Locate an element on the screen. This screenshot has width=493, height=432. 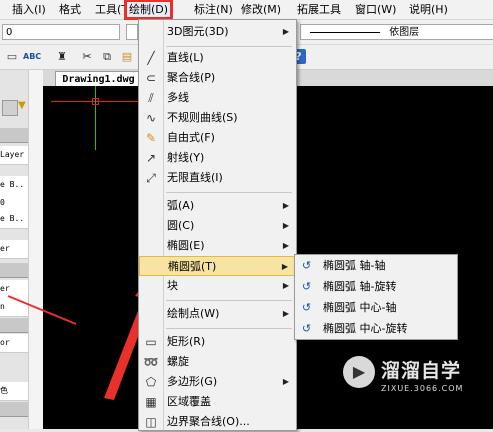
menu-item-line: ╱ 直线(L) is located at coordinates (217, 58).